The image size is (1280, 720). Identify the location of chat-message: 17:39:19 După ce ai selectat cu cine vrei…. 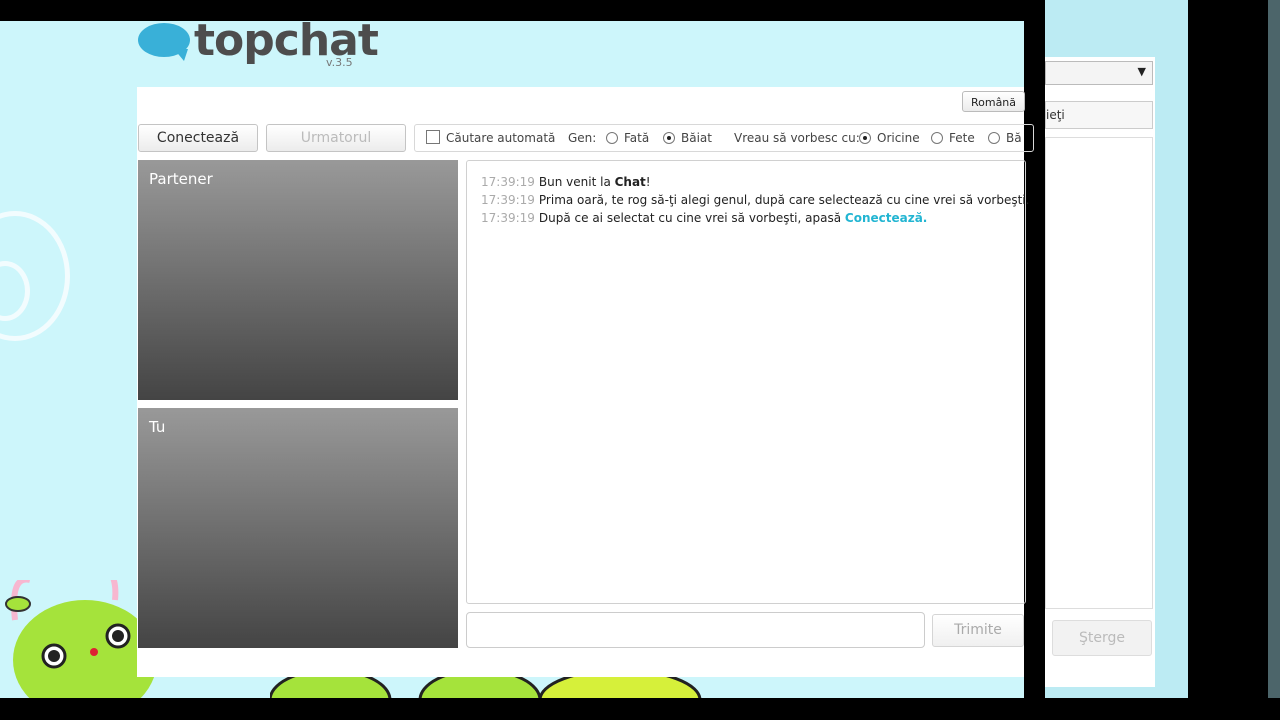
(753, 218).